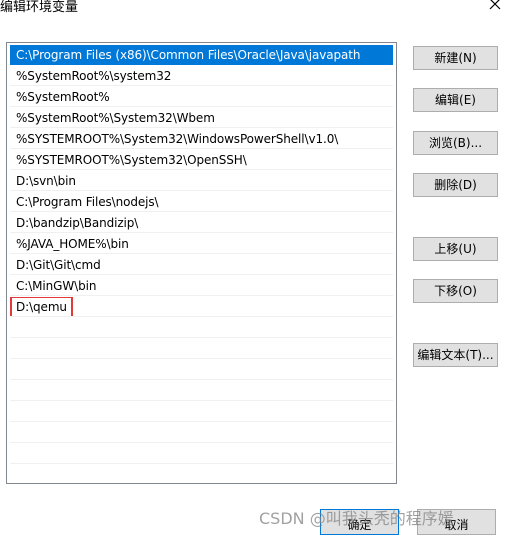  What do you see at coordinates (201, 118) in the screenshot?
I see `path-list-item: %SystemRoot%\System32\Wbem` at bounding box center [201, 118].